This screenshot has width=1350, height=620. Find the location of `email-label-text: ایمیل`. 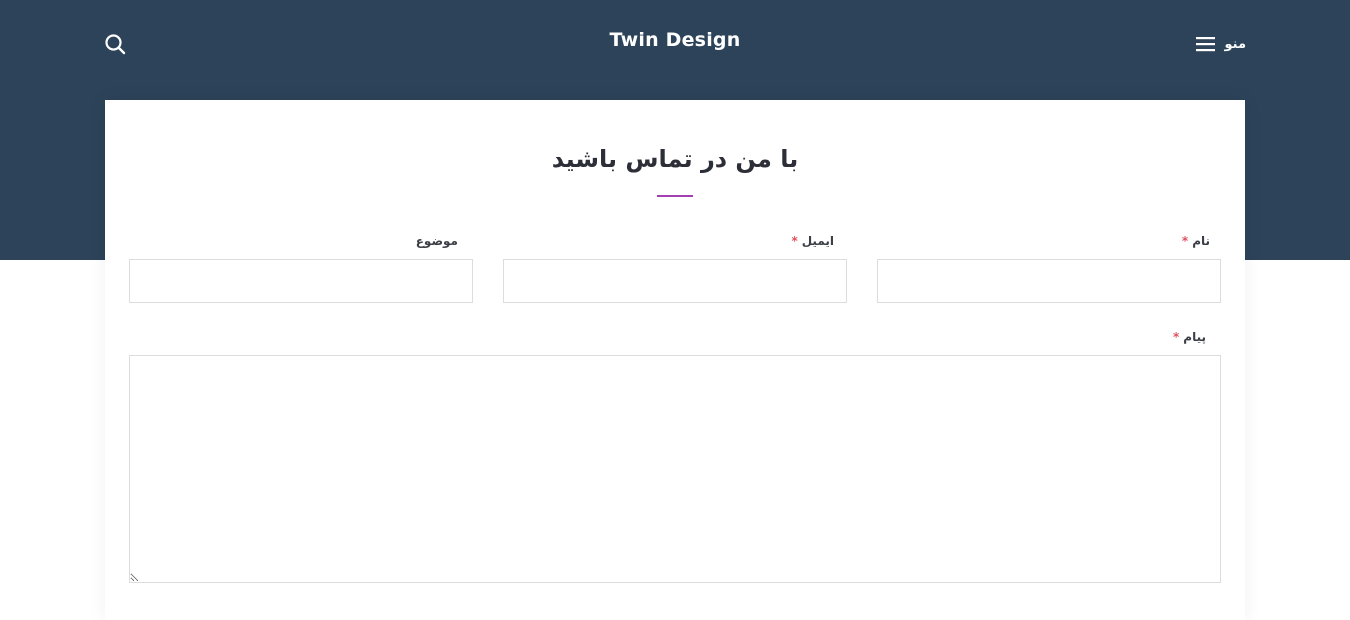

email-label-text: ایمیل is located at coordinates (817, 241).